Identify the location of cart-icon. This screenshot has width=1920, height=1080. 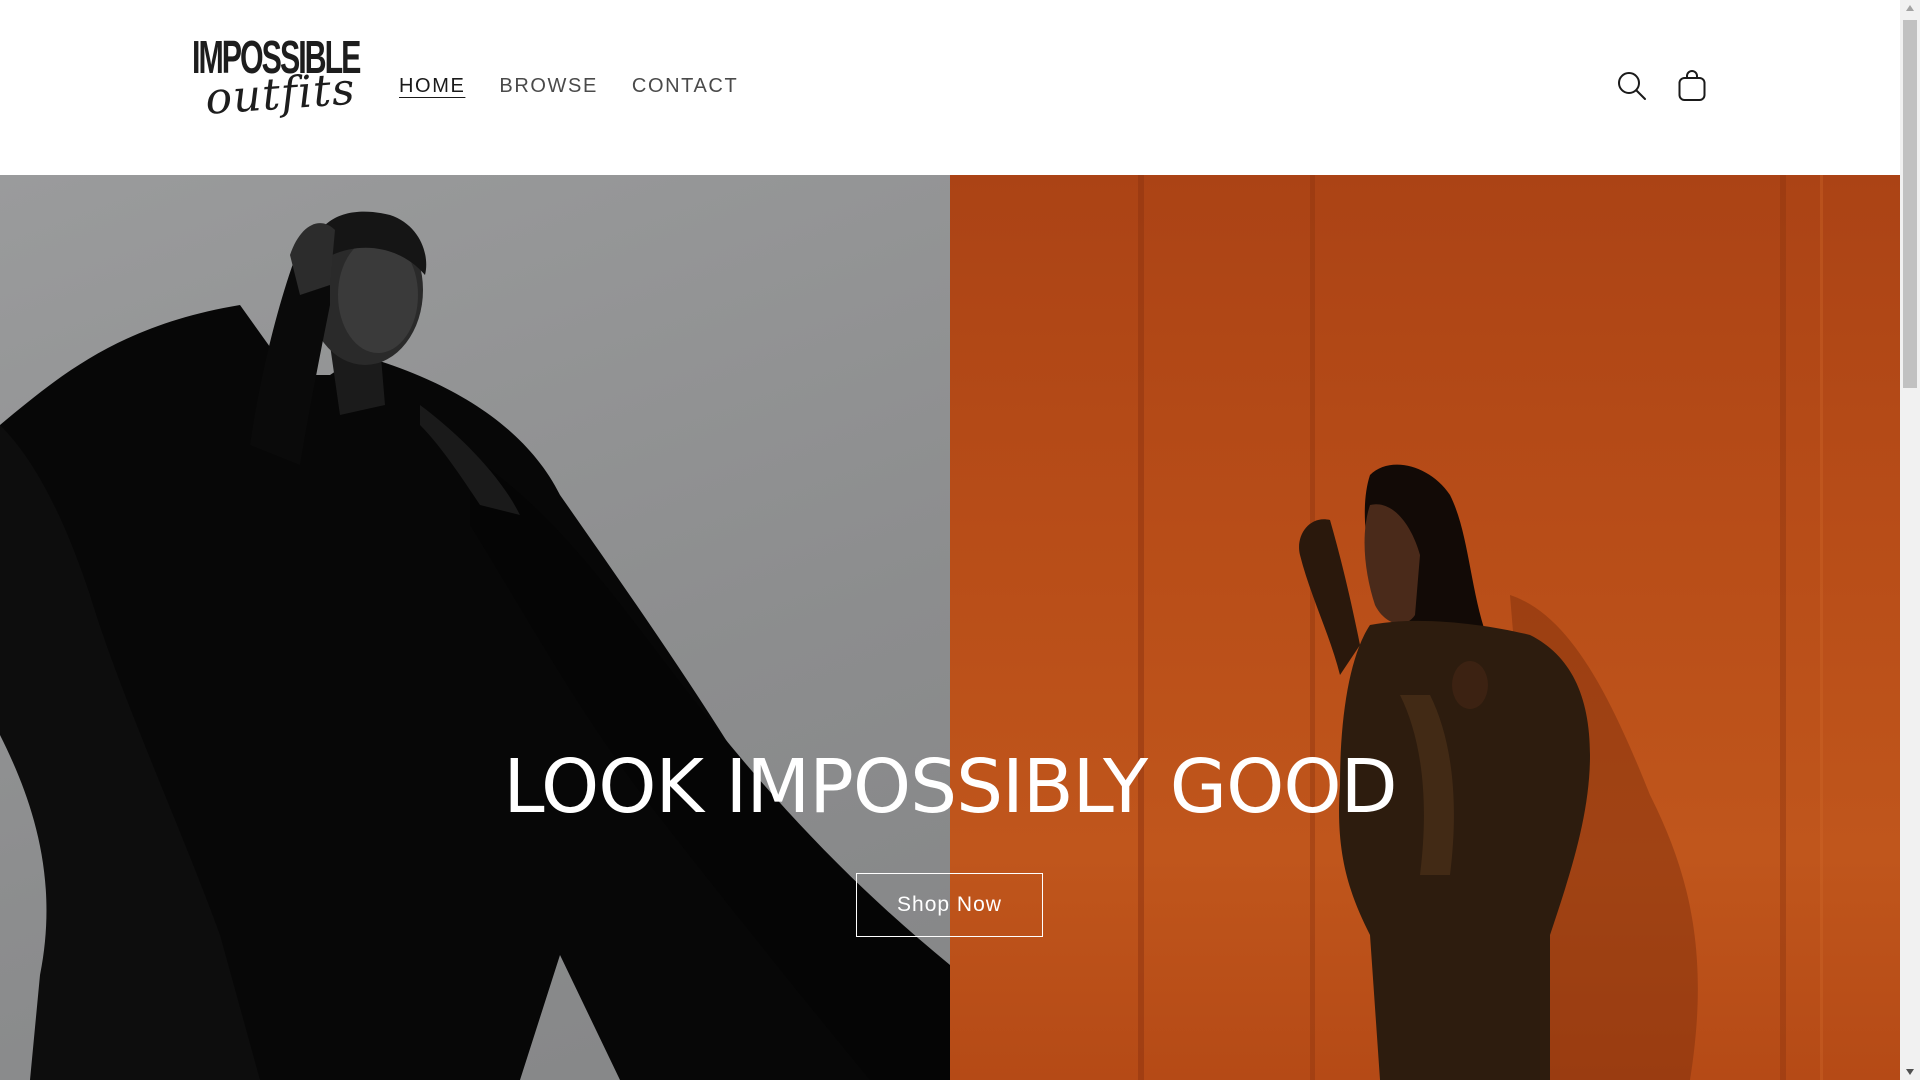
(1692, 86).